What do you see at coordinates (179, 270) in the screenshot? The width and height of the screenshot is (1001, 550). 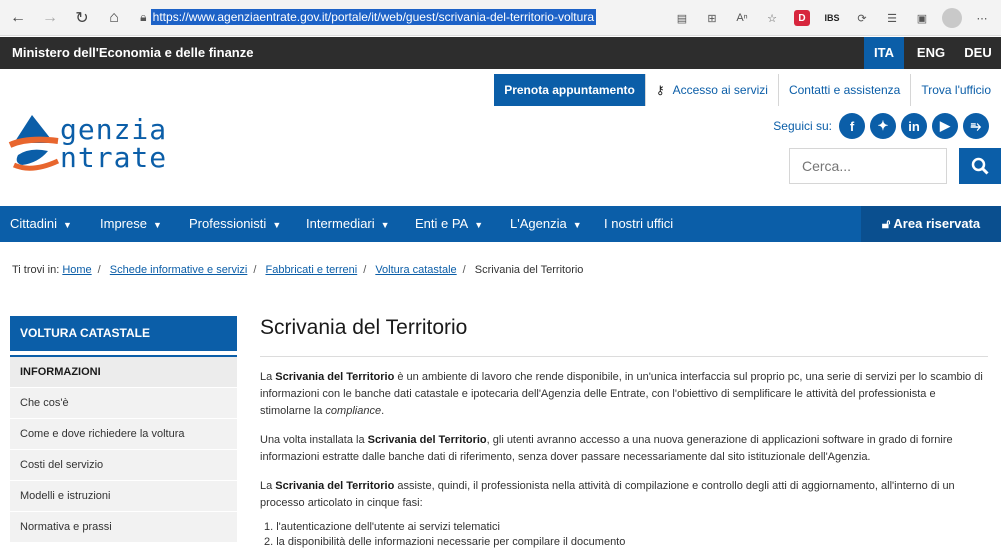 I see `breadcrumb-schede: Schede informative e servizi` at bounding box center [179, 270].